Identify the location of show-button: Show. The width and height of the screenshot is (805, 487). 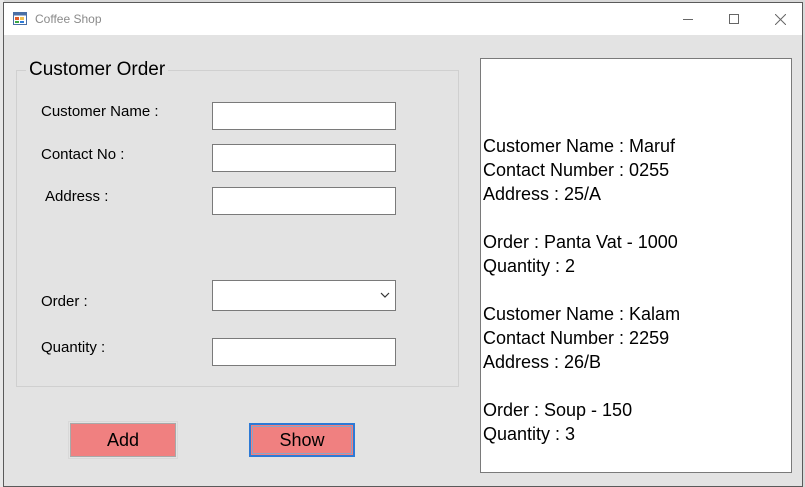
(302, 440).